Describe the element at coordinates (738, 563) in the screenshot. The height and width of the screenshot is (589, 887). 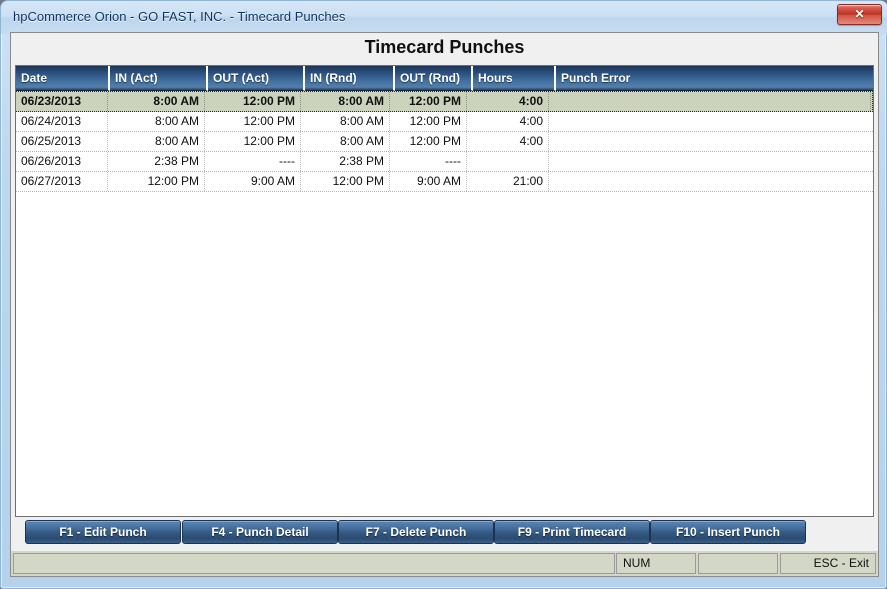
I see `status-extra-panel` at that location.